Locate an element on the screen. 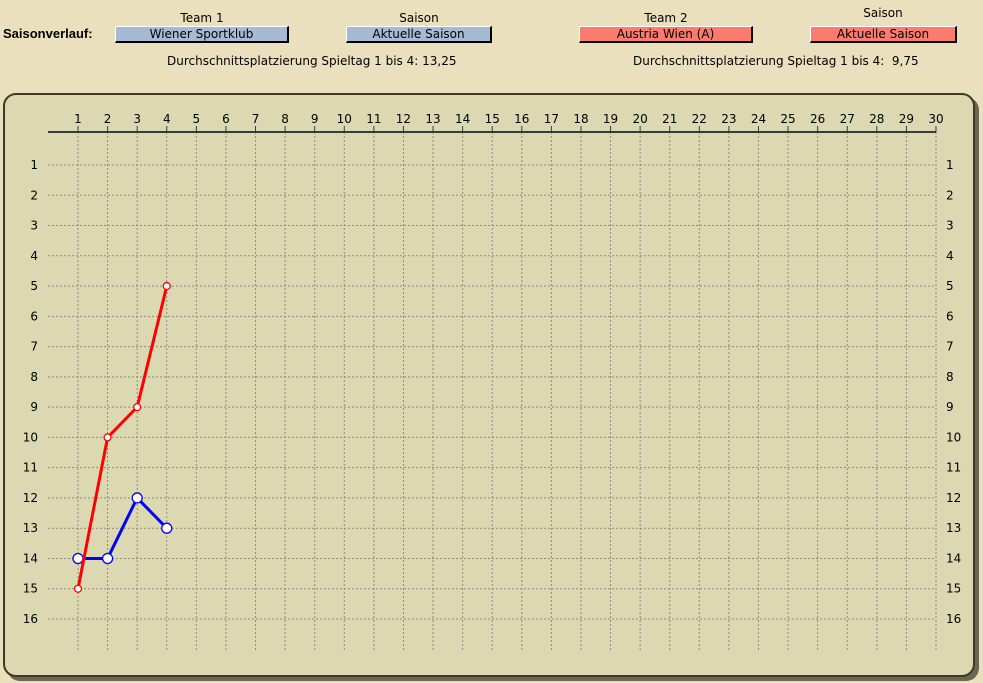 Image resolution: width=983 pixels, height=683 pixels. y-tick-label-right: 11 is located at coordinates (953, 468).